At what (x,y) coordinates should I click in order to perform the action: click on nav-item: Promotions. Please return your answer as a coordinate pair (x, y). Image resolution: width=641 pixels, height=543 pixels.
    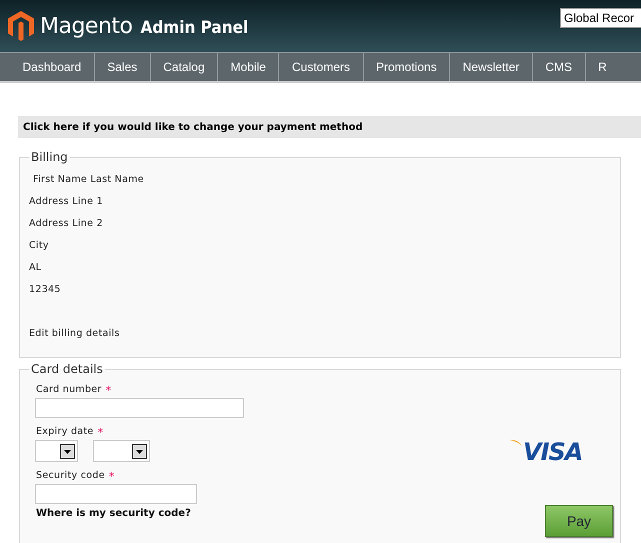
    Looking at the image, I should click on (407, 67).